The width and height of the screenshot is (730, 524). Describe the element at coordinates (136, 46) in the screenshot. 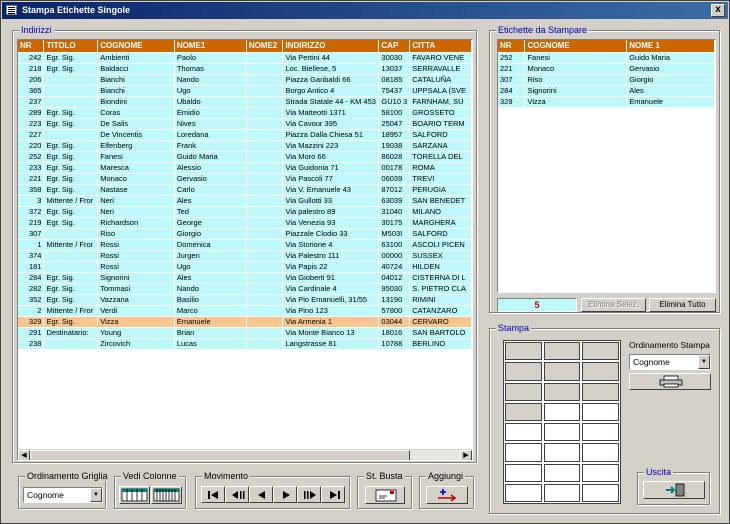

I see `indirizzi-col-header: COGNOME` at that location.